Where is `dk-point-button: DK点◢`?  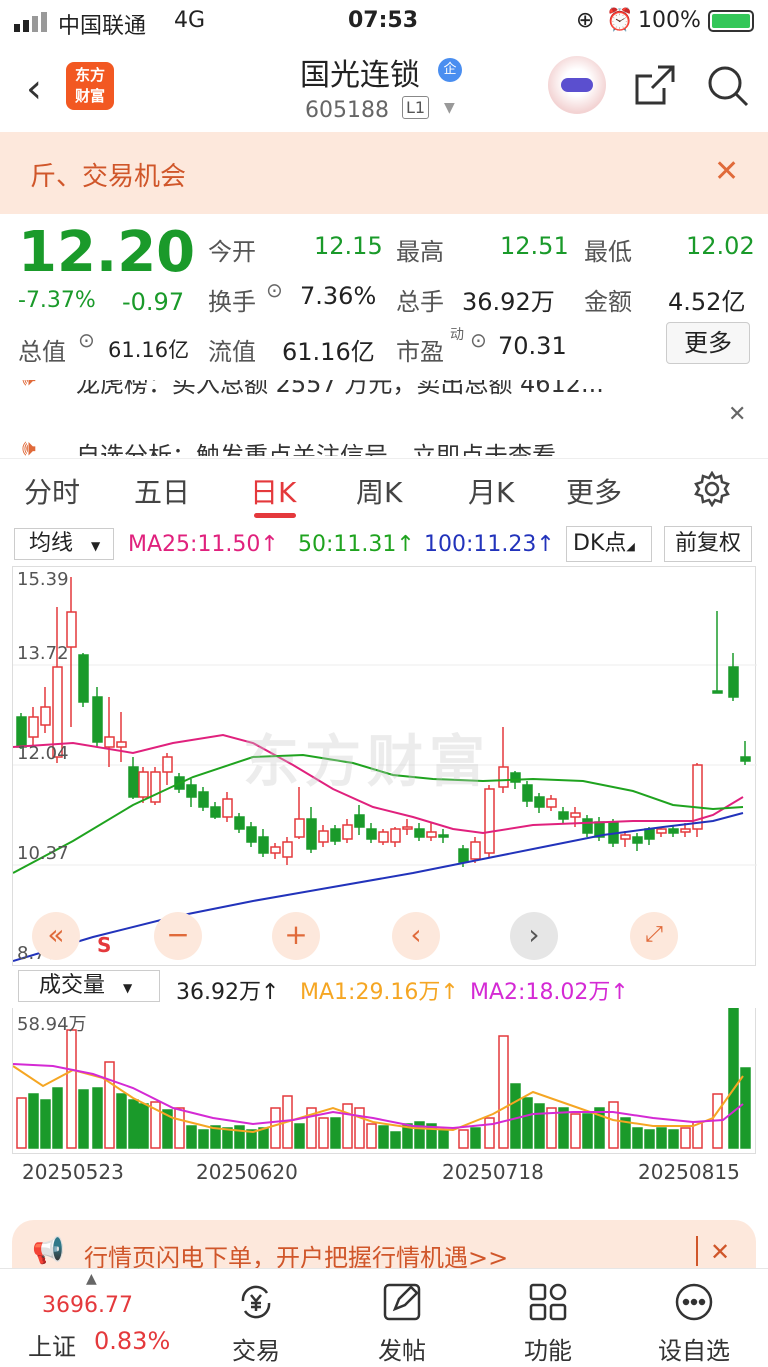 dk-point-button: DK点◢ is located at coordinates (609, 544).